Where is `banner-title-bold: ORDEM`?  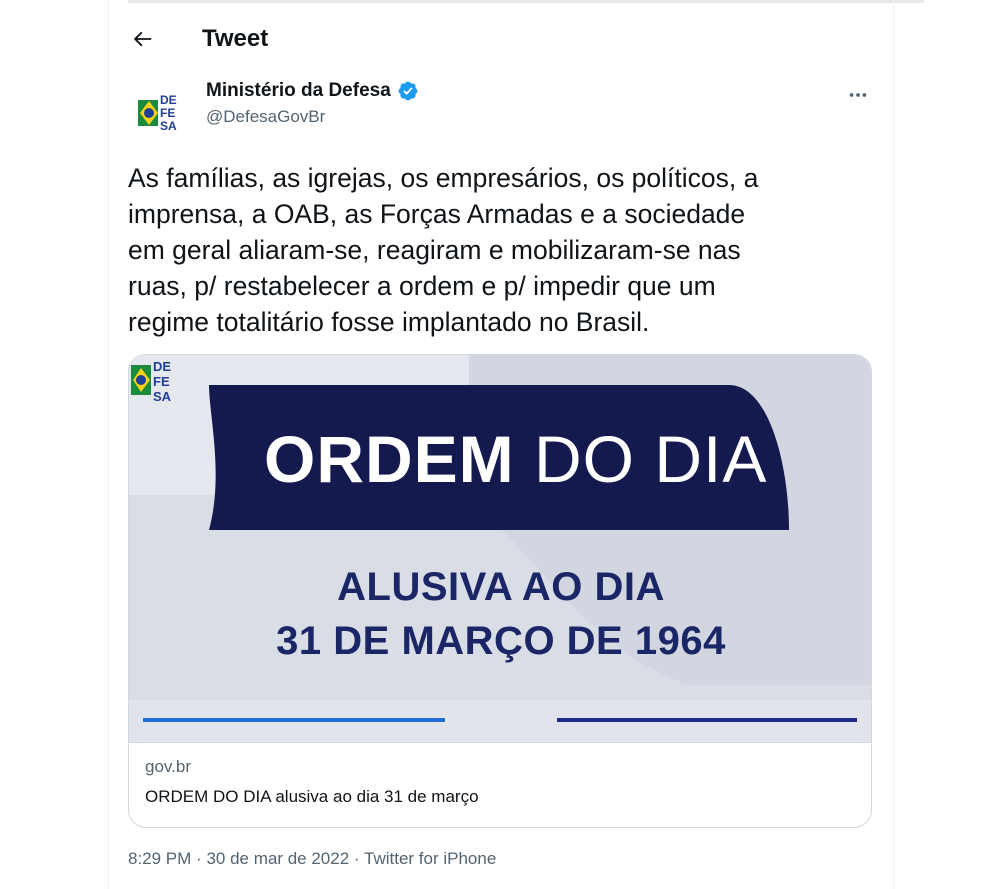 banner-title-bold: ORDEM is located at coordinates (389, 459).